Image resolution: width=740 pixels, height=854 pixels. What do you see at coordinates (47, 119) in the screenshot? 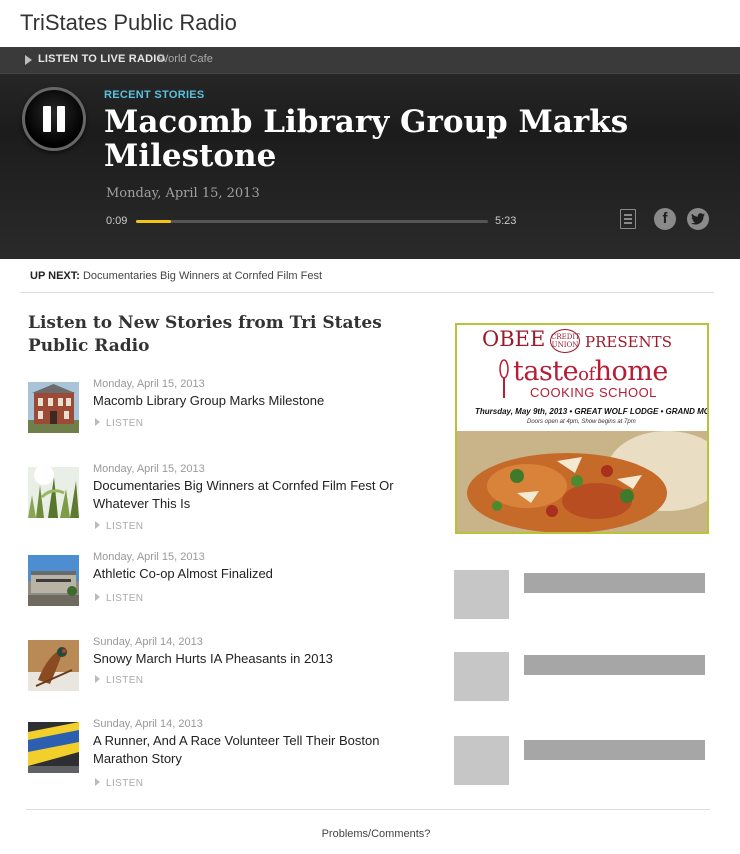
I see `pause-icon` at bounding box center [47, 119].